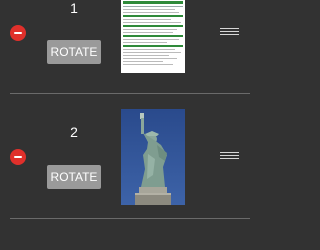 Image resolution: width=320 pixels, height=250 pixels. I want to click on page-thumbnail-document, so click(153, 36).